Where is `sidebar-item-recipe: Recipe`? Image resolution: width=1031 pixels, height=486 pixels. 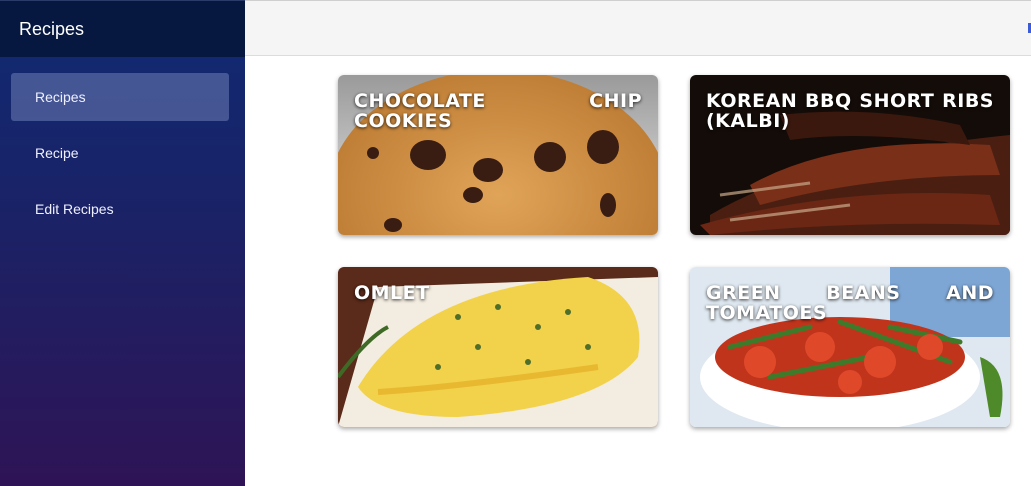 sidebar-item-recipe: Recipe is located at coordinates (120, 153).